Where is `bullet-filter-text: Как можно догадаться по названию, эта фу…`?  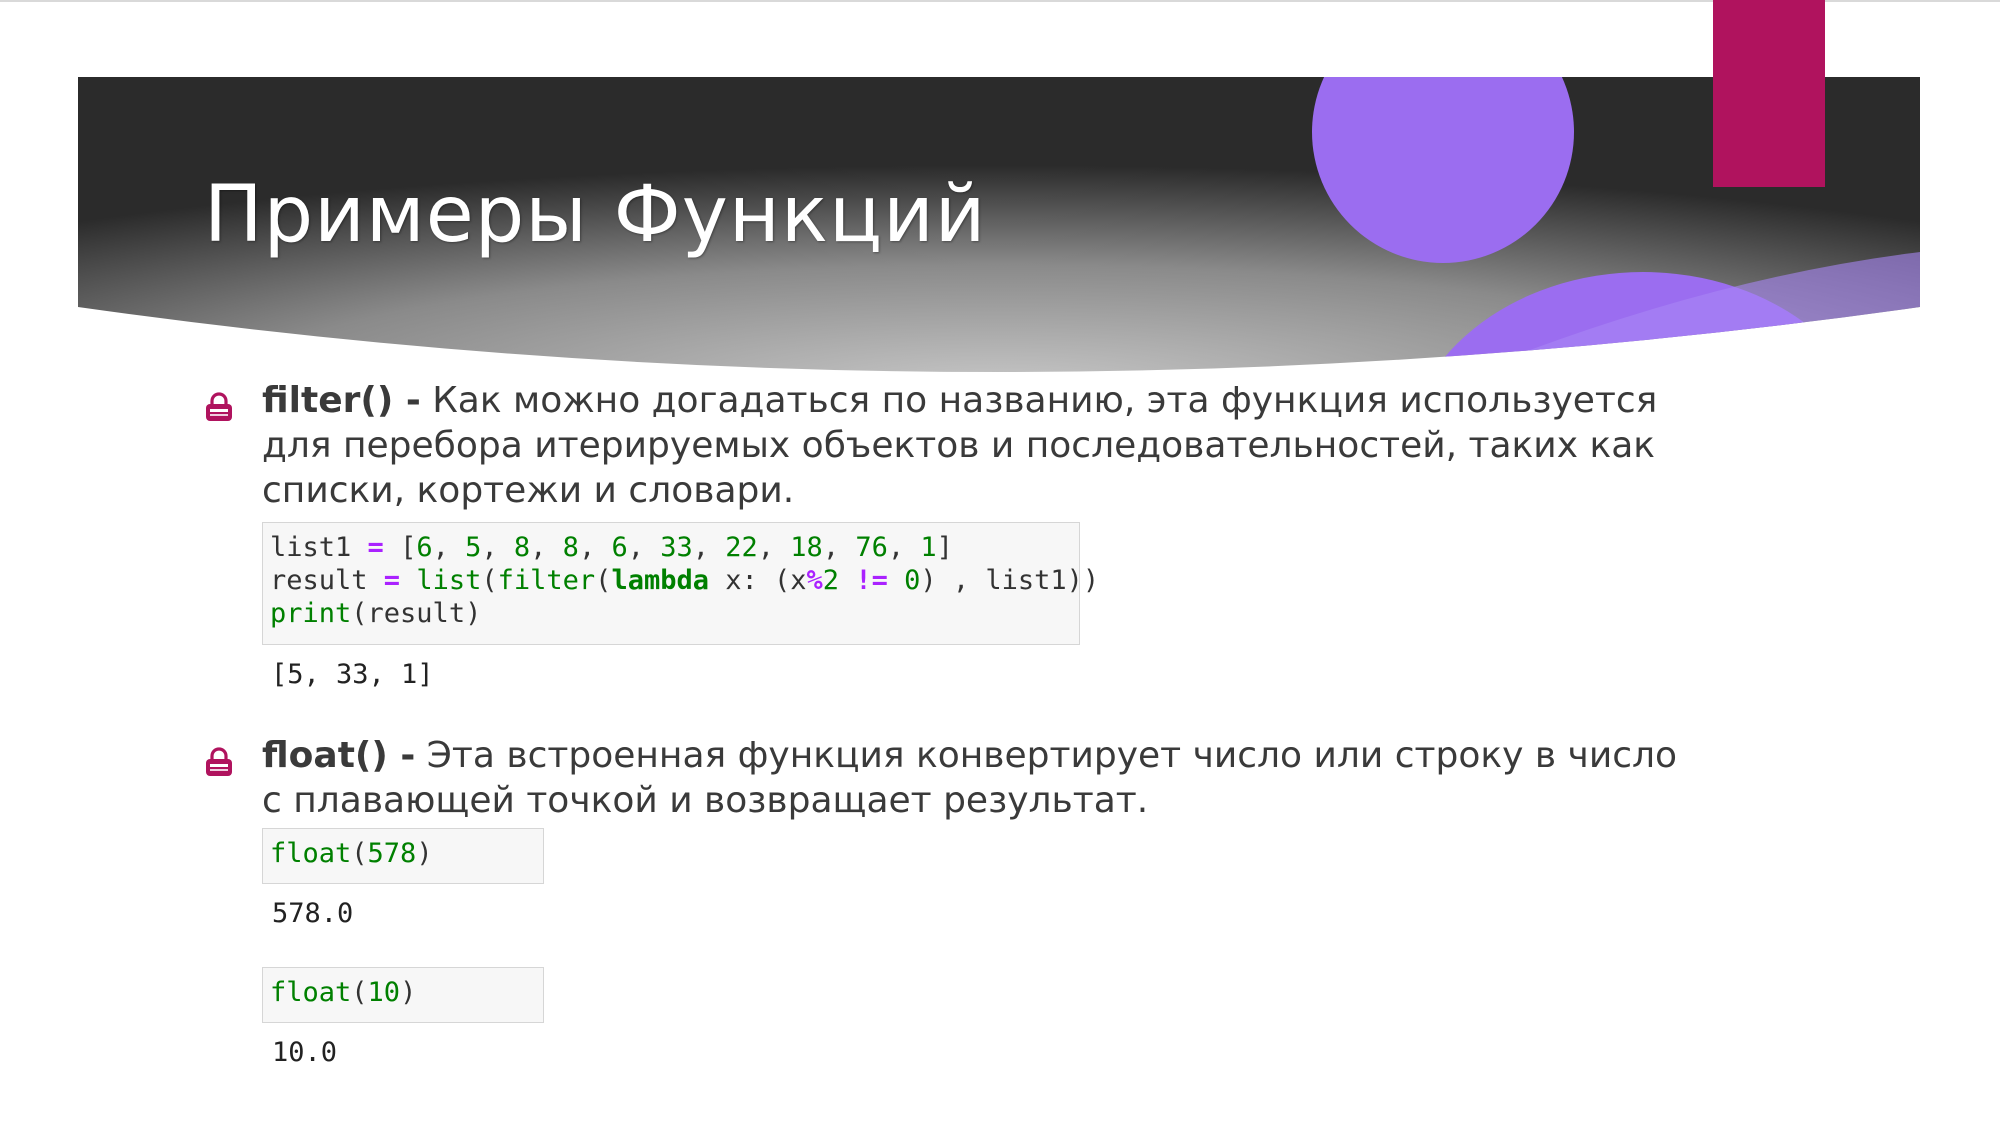
bullet-filter-text: Как можно догадаться по названию, эта фу… is located at coordinates (960, 445).